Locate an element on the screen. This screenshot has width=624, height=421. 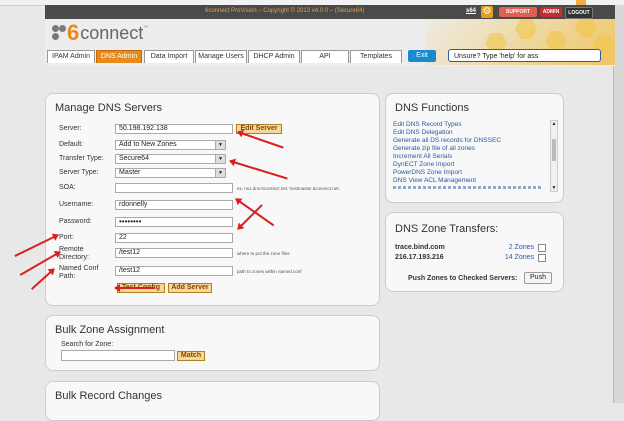
named-conf-label-1: Named Conf is located at coordinates (79, 268).